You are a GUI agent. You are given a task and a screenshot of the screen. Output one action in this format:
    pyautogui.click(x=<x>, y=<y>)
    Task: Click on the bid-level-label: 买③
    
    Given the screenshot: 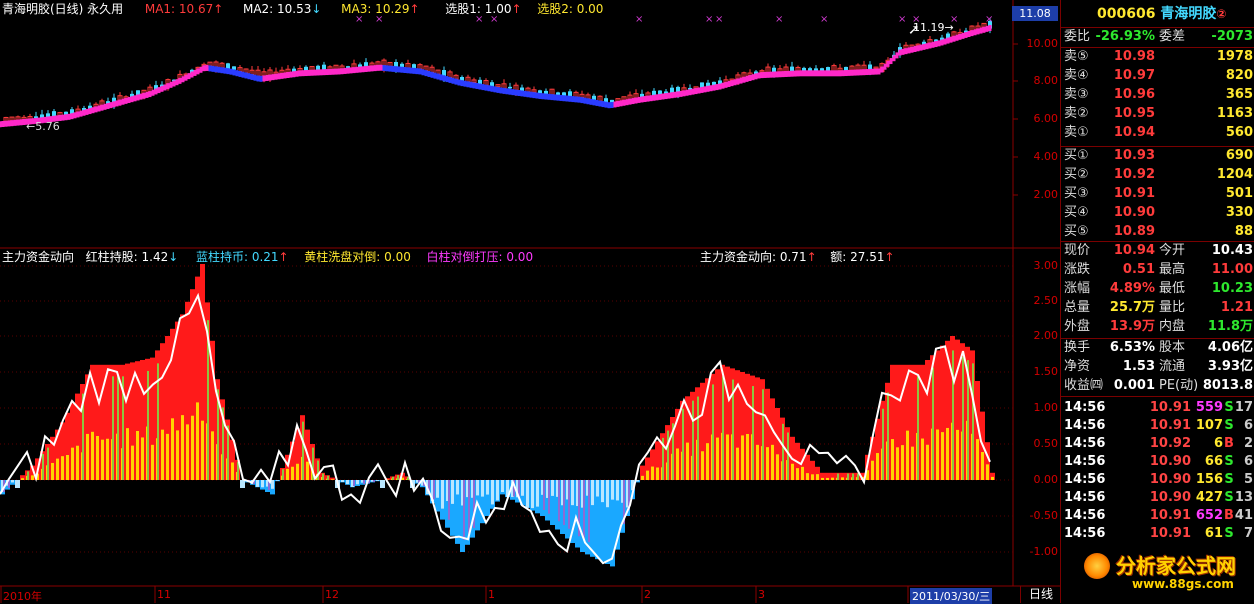 What is the action you would take?
    pyautogui.click(x=1076, y=193)
    